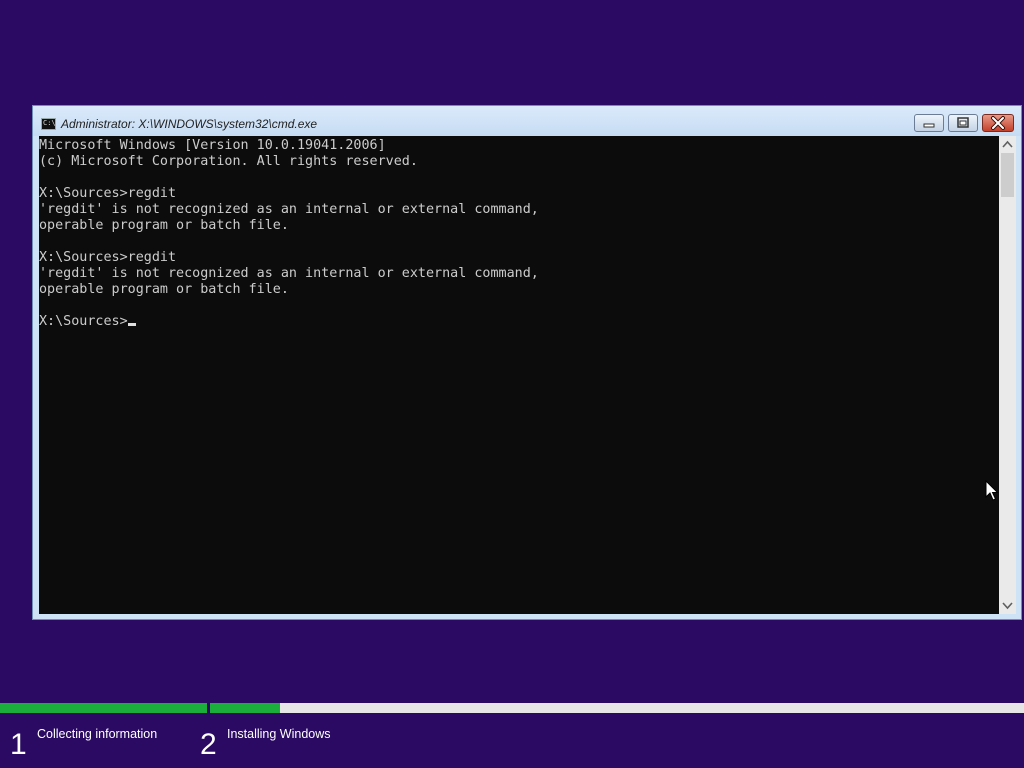 Image resolution: width=1024 pixels, height=768 pixels. I want to click on chevron-up-icon, so click(1007, 144).